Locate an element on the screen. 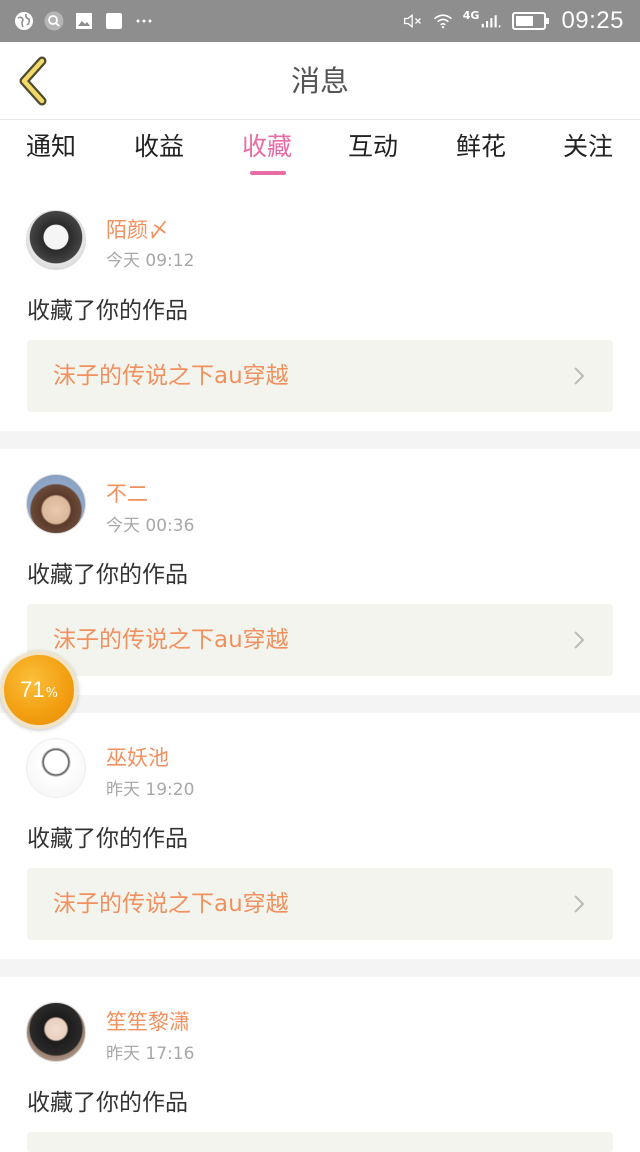 The height and width of the screenshot is (1152, 640). image-icon is located at coordinates (84, 21).